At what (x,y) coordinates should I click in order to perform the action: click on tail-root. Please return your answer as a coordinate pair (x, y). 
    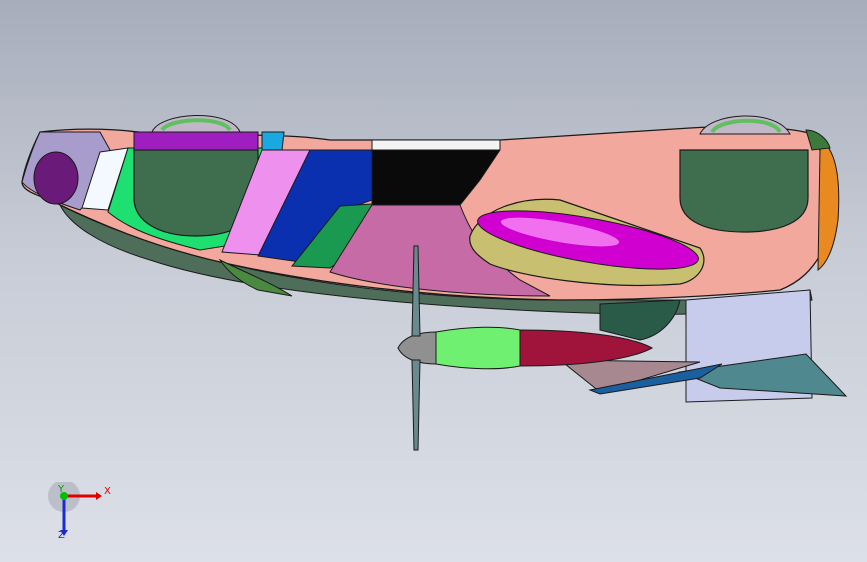
    Looking at the image, I should click on (640, 320).